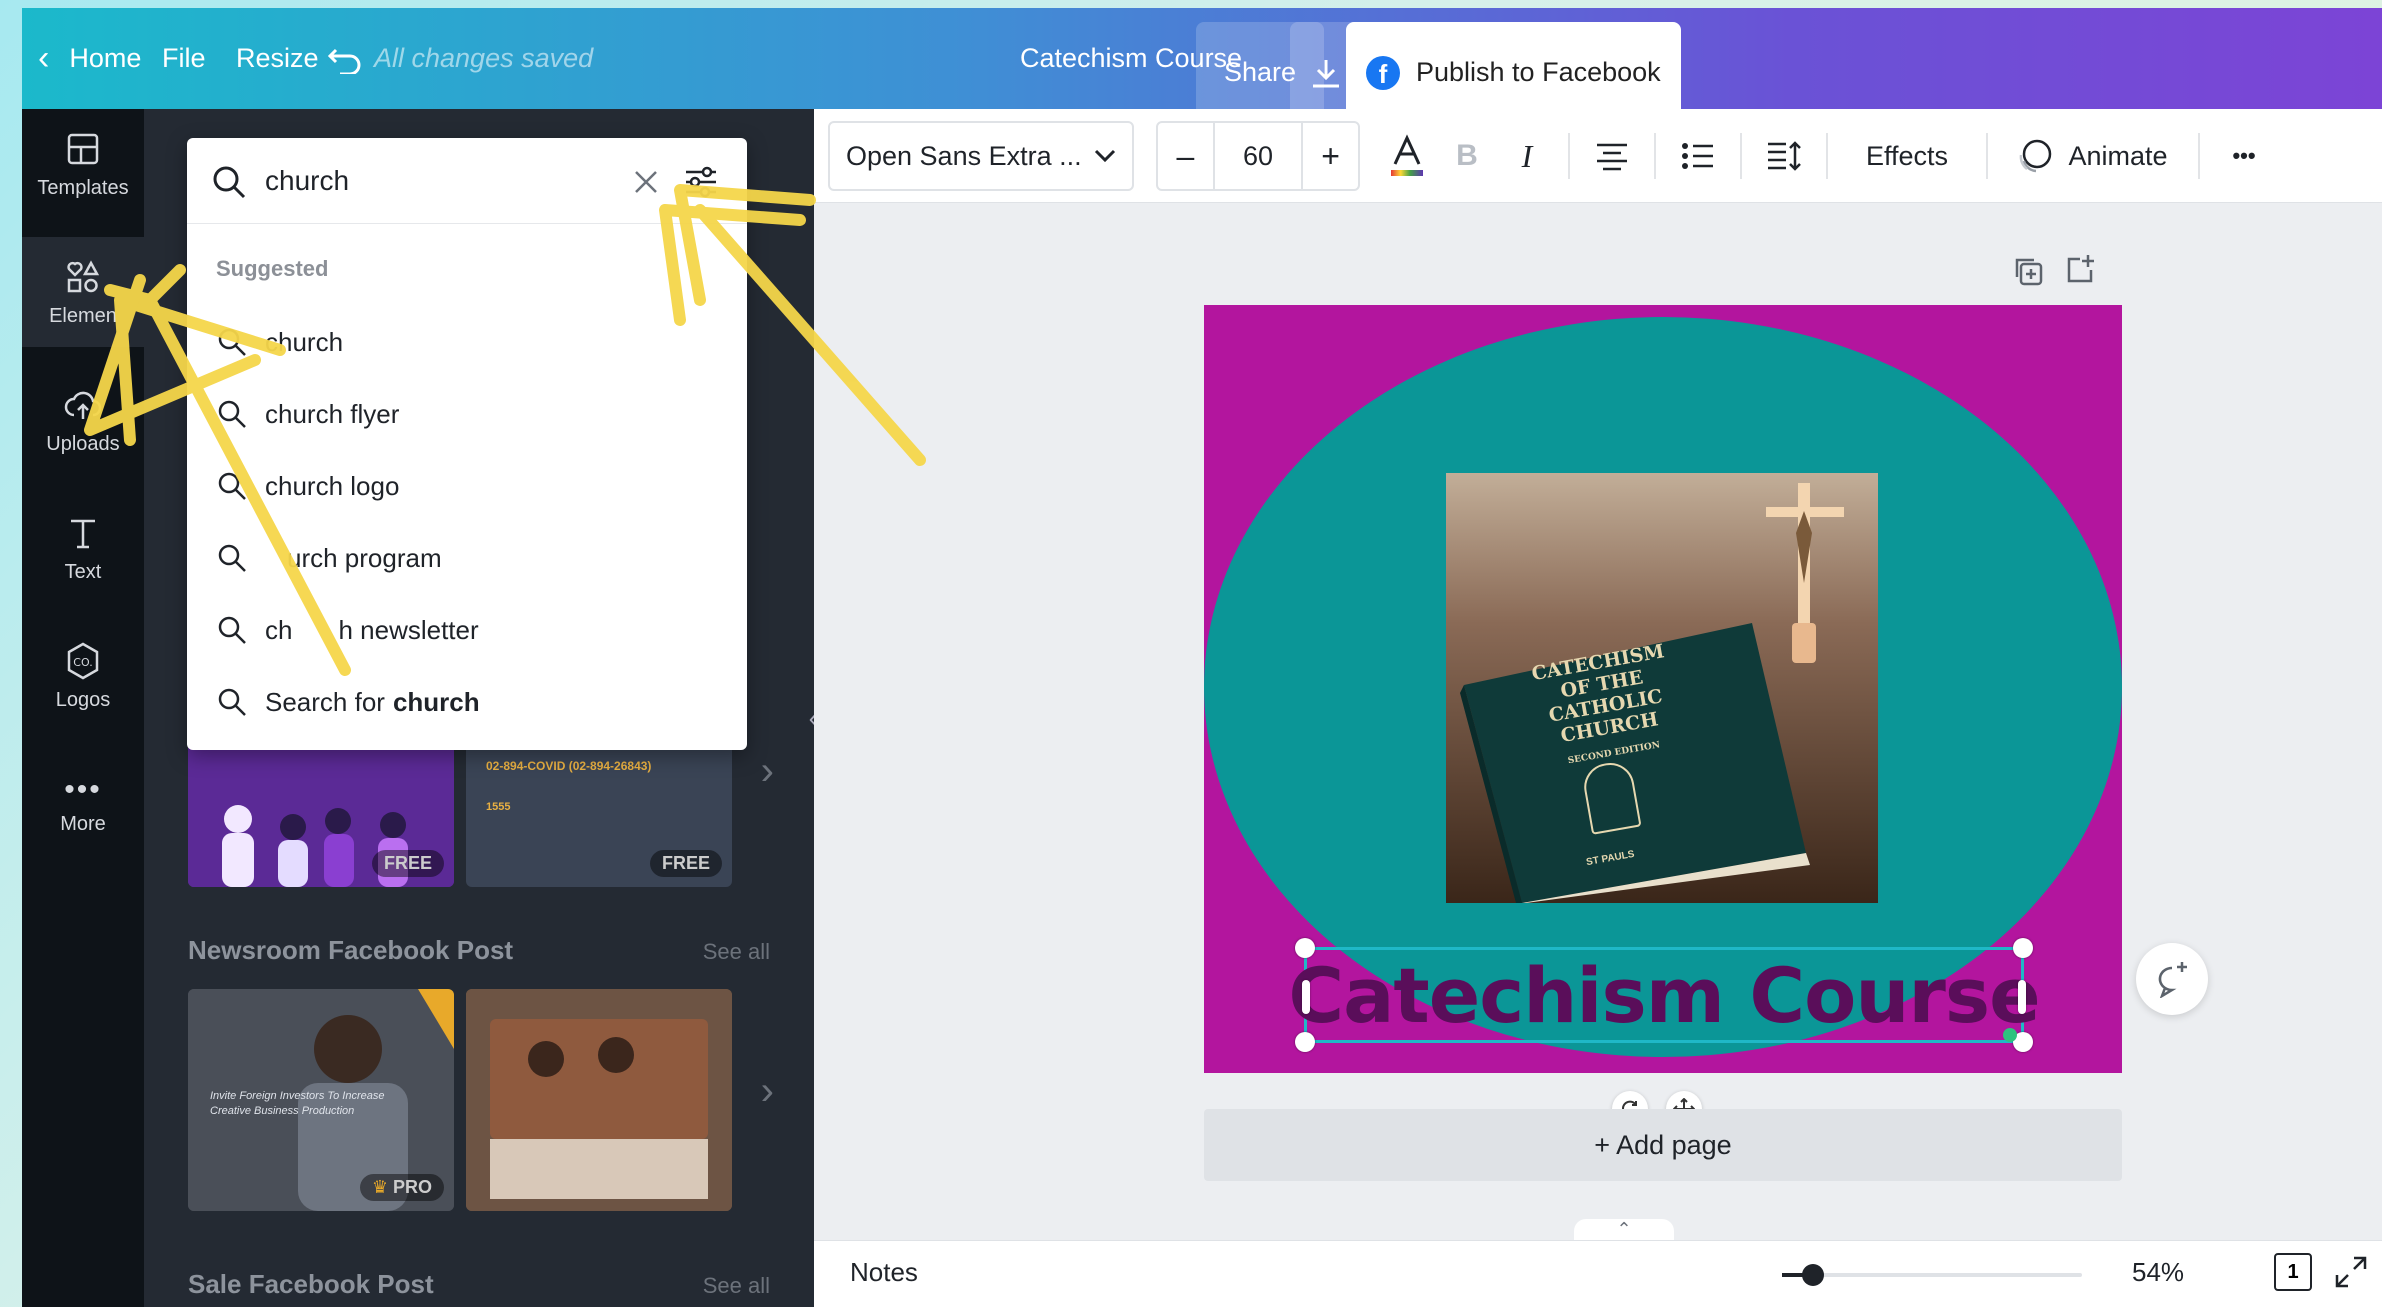 Image resolution: width=2382 pixels, height=1307 pixels. I want to click on section-title: Newsroom Facebook Post, so click(351, 950).